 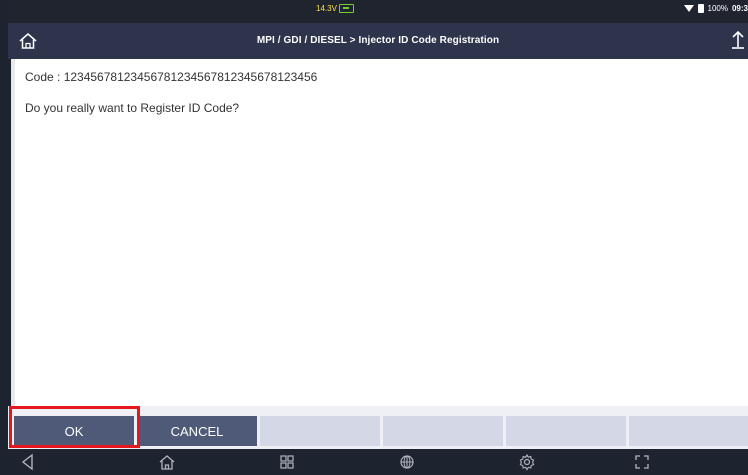 I want to click on wifi-icon, so click(x=688, y=8).